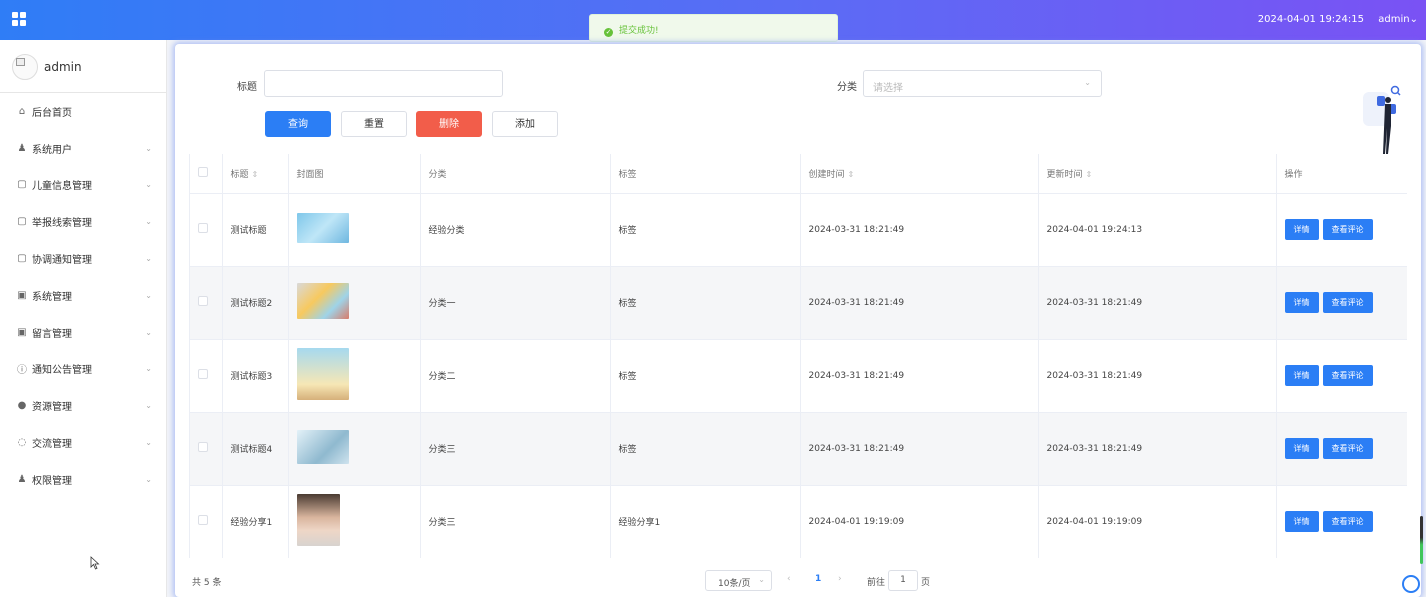 This screenshot has width=1426, height=597. Describe the element at coordinates (83, 405) in the screenshot. I see `sidebar-item-8: ● 资源管理 ⌄` at that location.